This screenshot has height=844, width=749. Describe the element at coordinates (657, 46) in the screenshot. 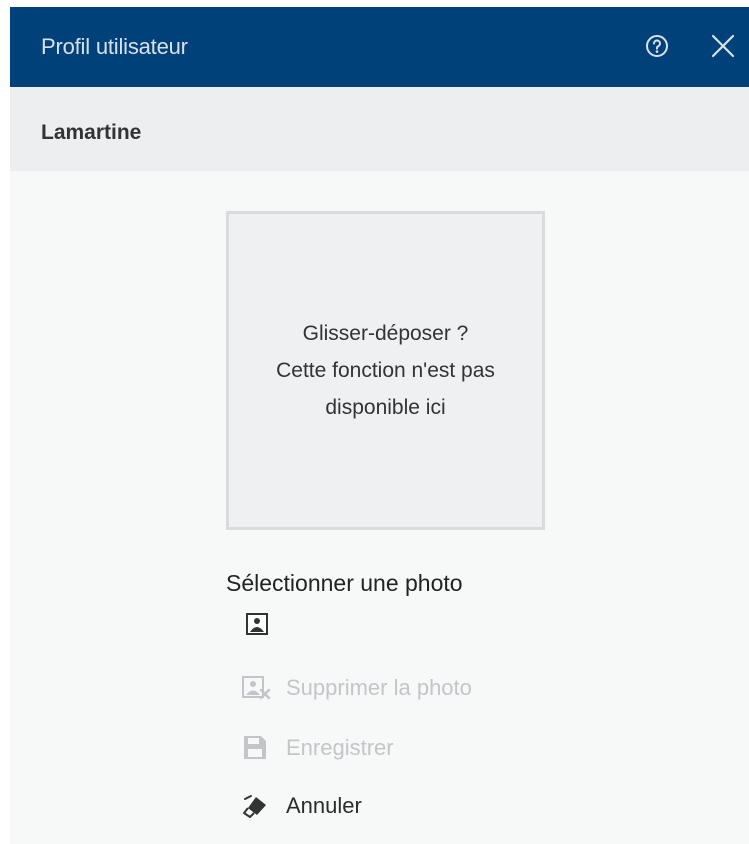

I see `help-icon` at that location.